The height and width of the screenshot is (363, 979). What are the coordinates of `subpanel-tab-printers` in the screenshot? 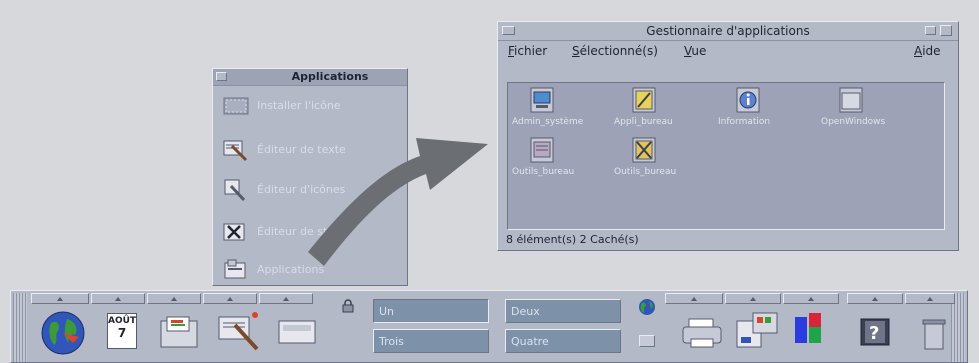 It's located at (694, 298).